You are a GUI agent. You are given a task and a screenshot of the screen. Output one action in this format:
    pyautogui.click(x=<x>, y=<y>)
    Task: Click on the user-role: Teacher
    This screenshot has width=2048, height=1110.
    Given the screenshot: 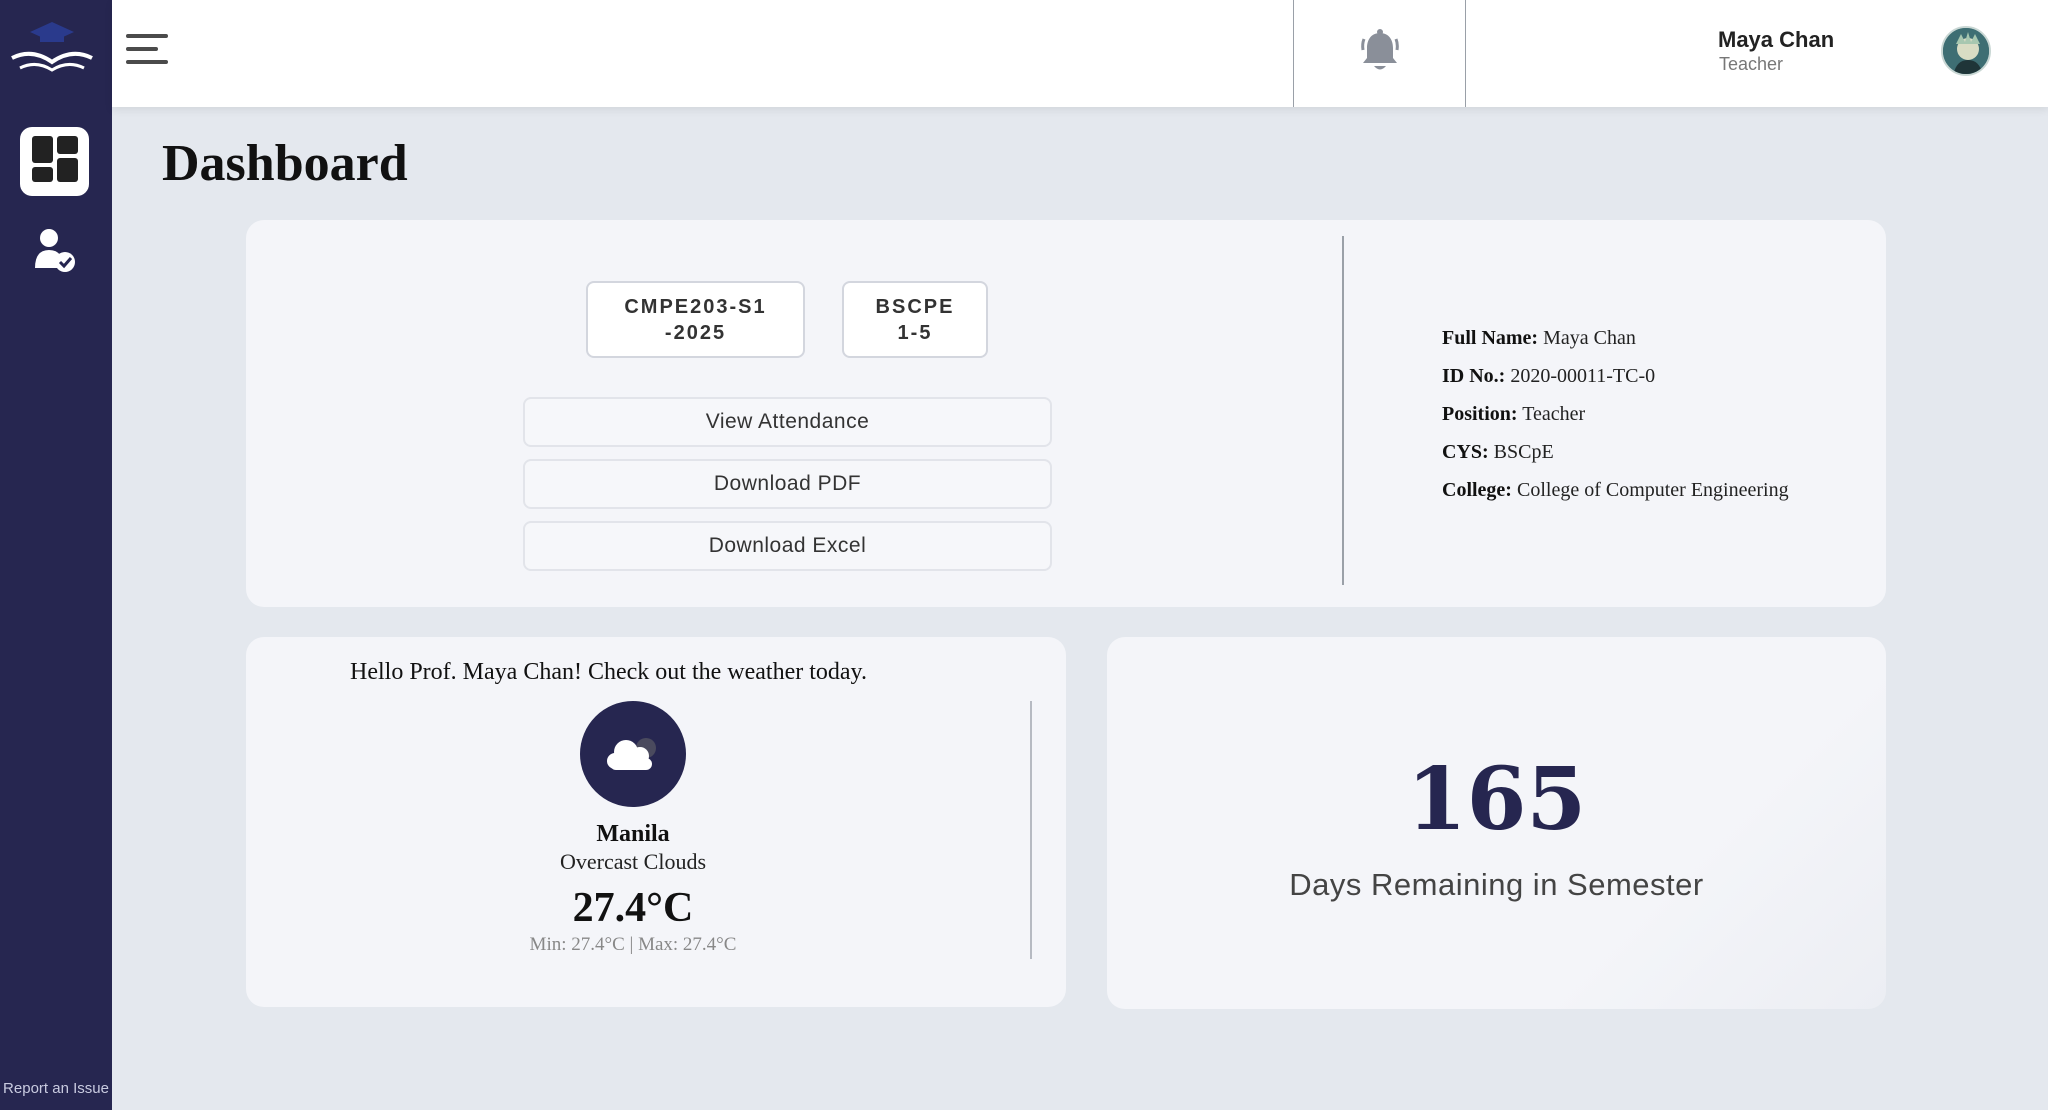 What is the action you would take?
    pyautogui.click(x=1751, y=64)
    